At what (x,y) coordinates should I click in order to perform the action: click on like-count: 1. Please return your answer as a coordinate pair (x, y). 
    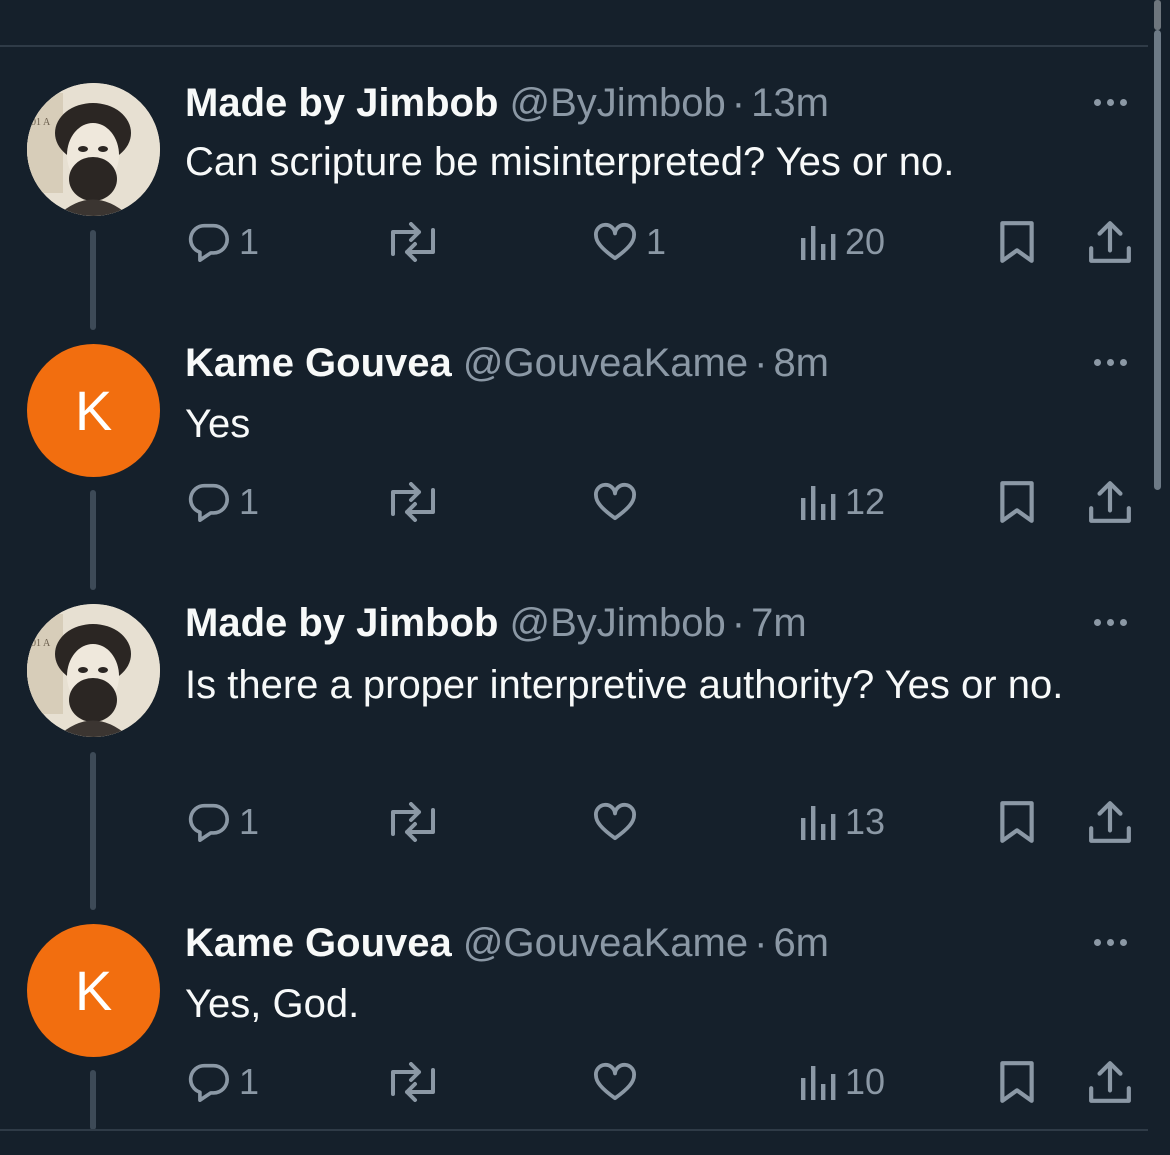
    Looking at the image, I should click on (656, 241).